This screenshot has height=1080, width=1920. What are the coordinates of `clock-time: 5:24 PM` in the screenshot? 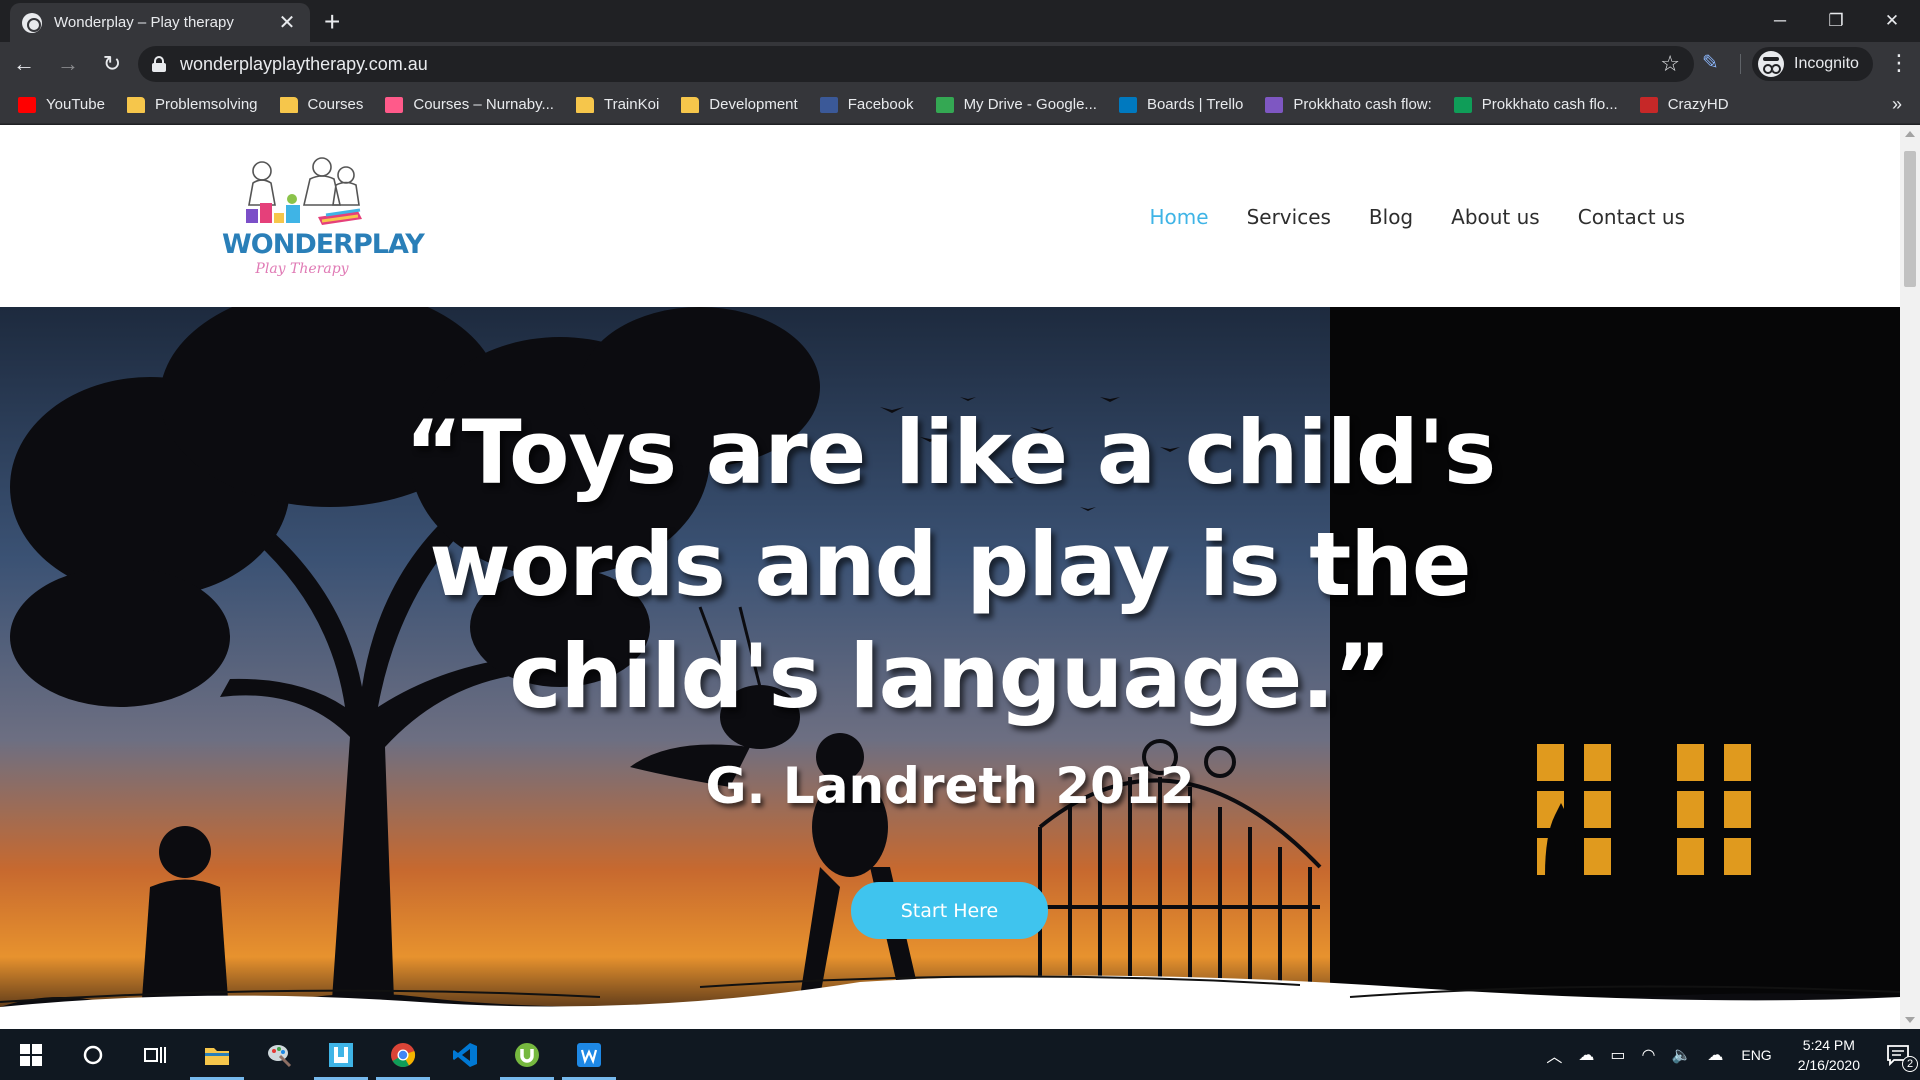 It's located at (1828, 1044).